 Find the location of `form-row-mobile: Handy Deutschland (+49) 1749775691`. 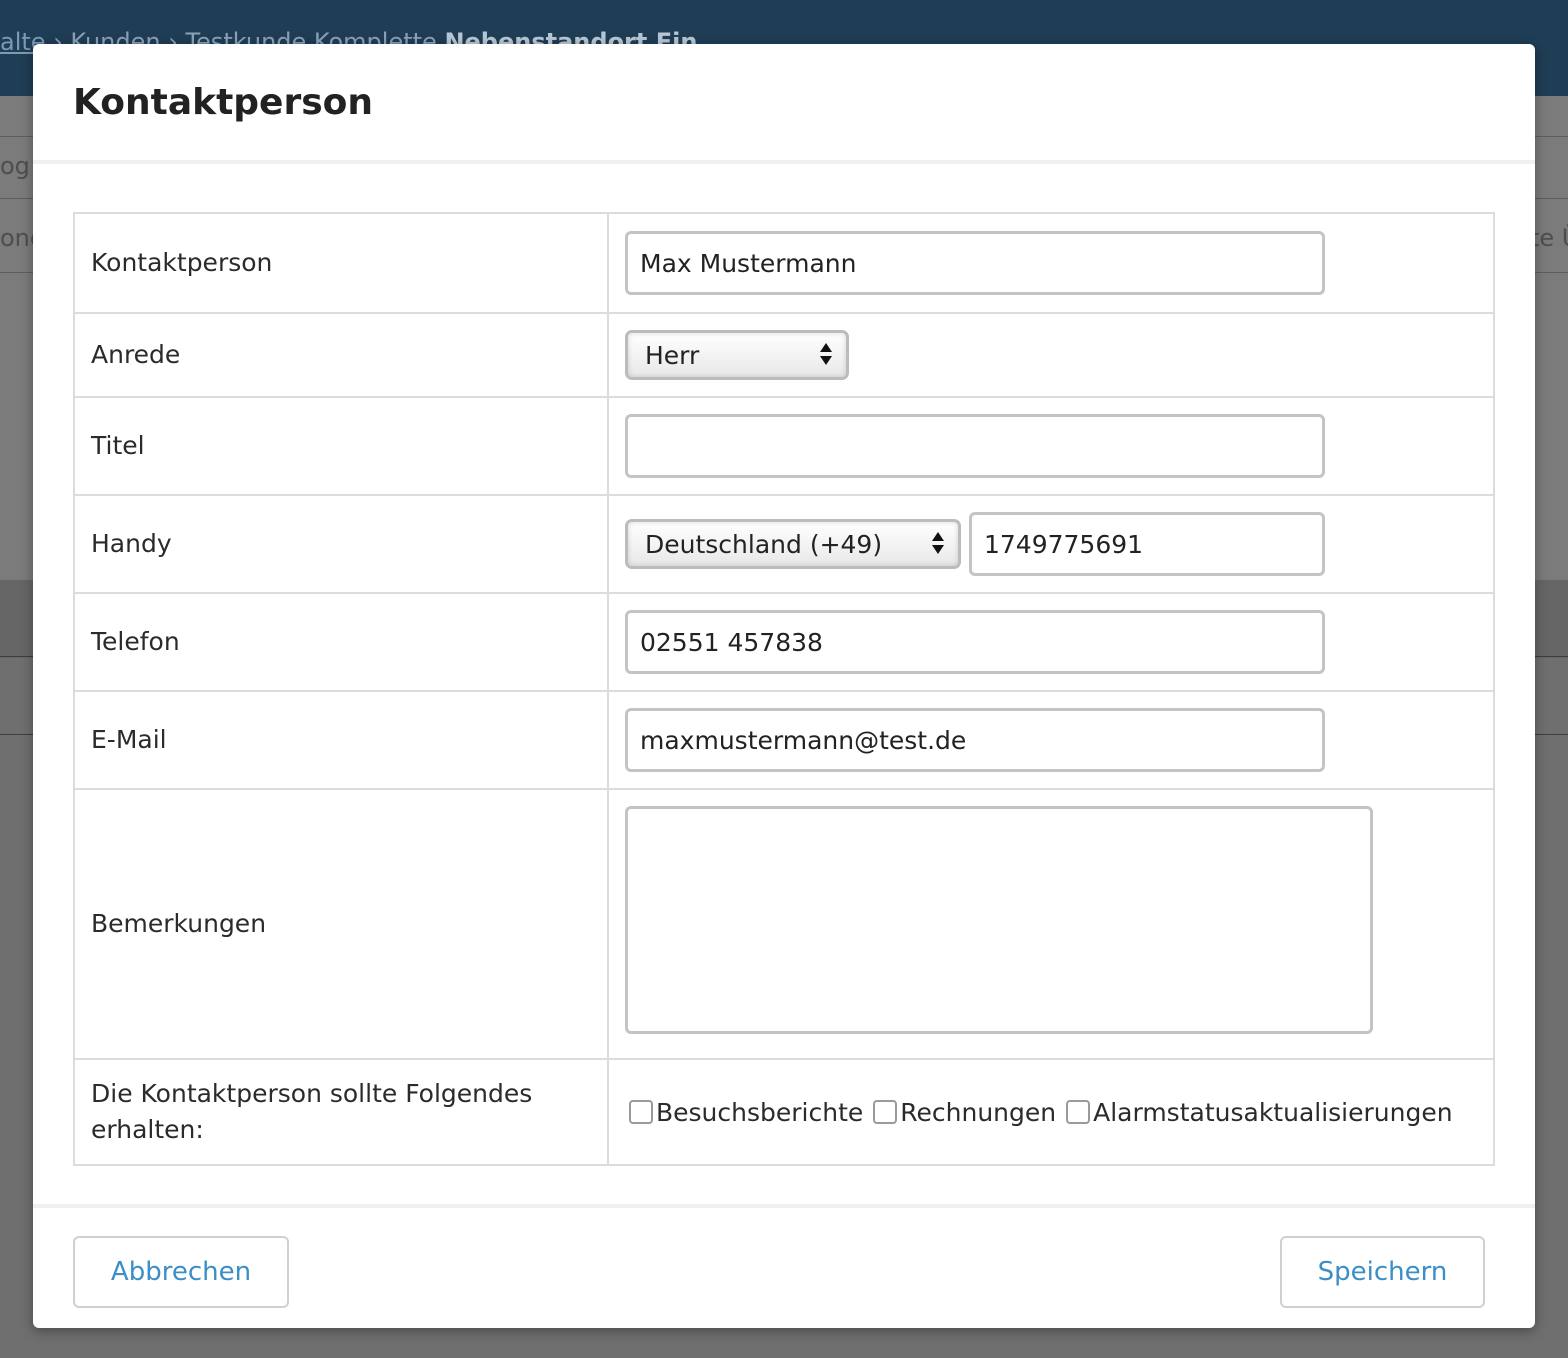

form-row-mobile: Handy Deutschland (+49) 1749775691 is located at coordinates (784, 543).